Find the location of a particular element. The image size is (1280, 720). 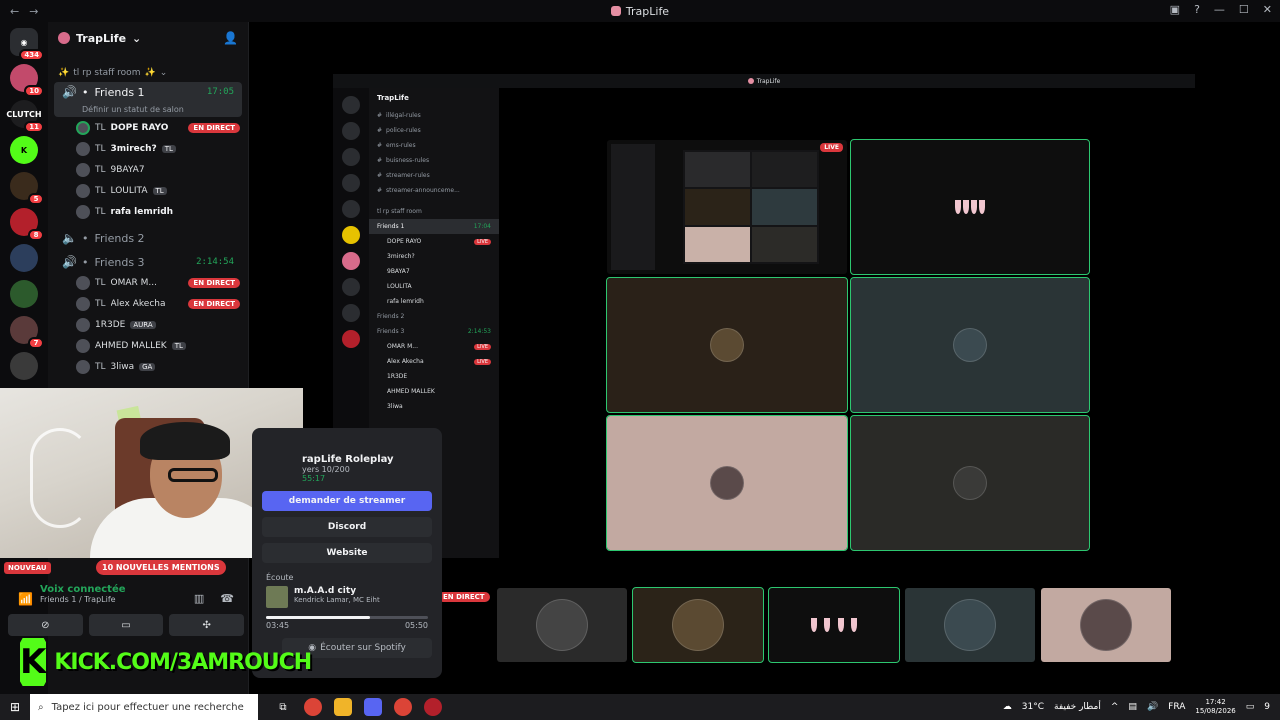

inner-text-channel: # police-rules is located at coordinates (434, 130).